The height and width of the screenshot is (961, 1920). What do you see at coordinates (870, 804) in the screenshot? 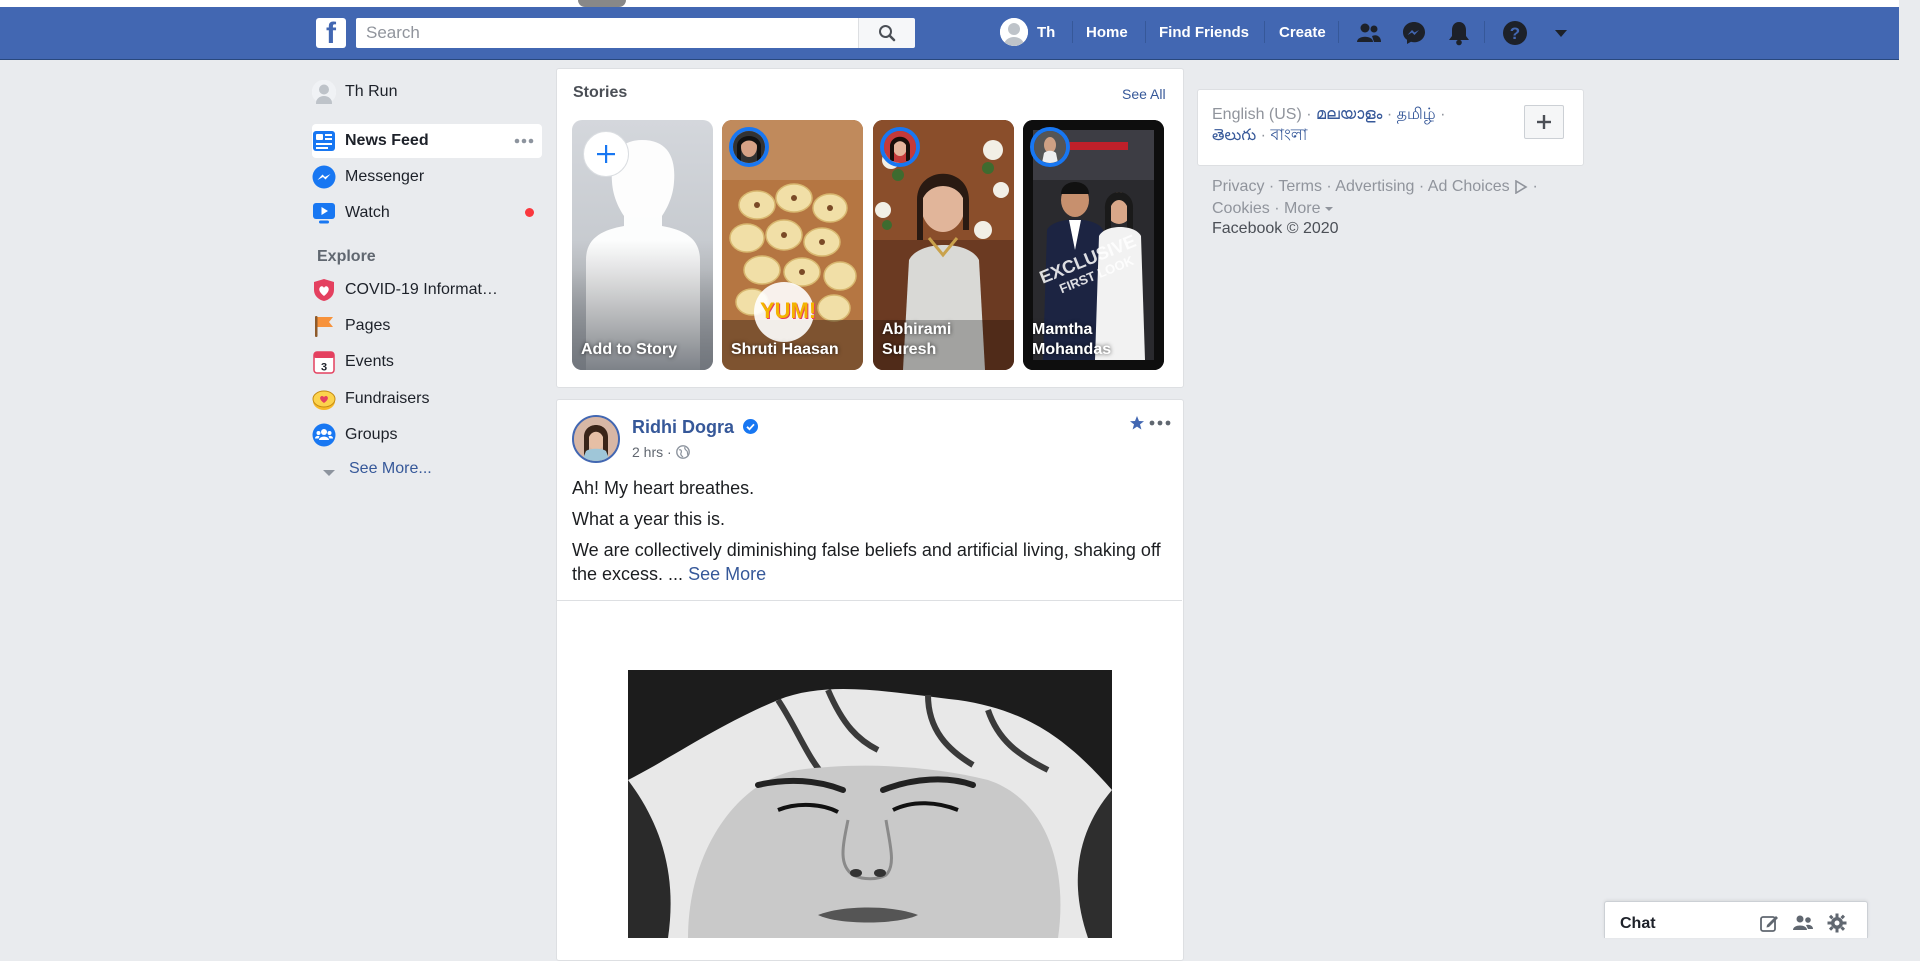
I see `post-photo` at bounding box center [870, 804].